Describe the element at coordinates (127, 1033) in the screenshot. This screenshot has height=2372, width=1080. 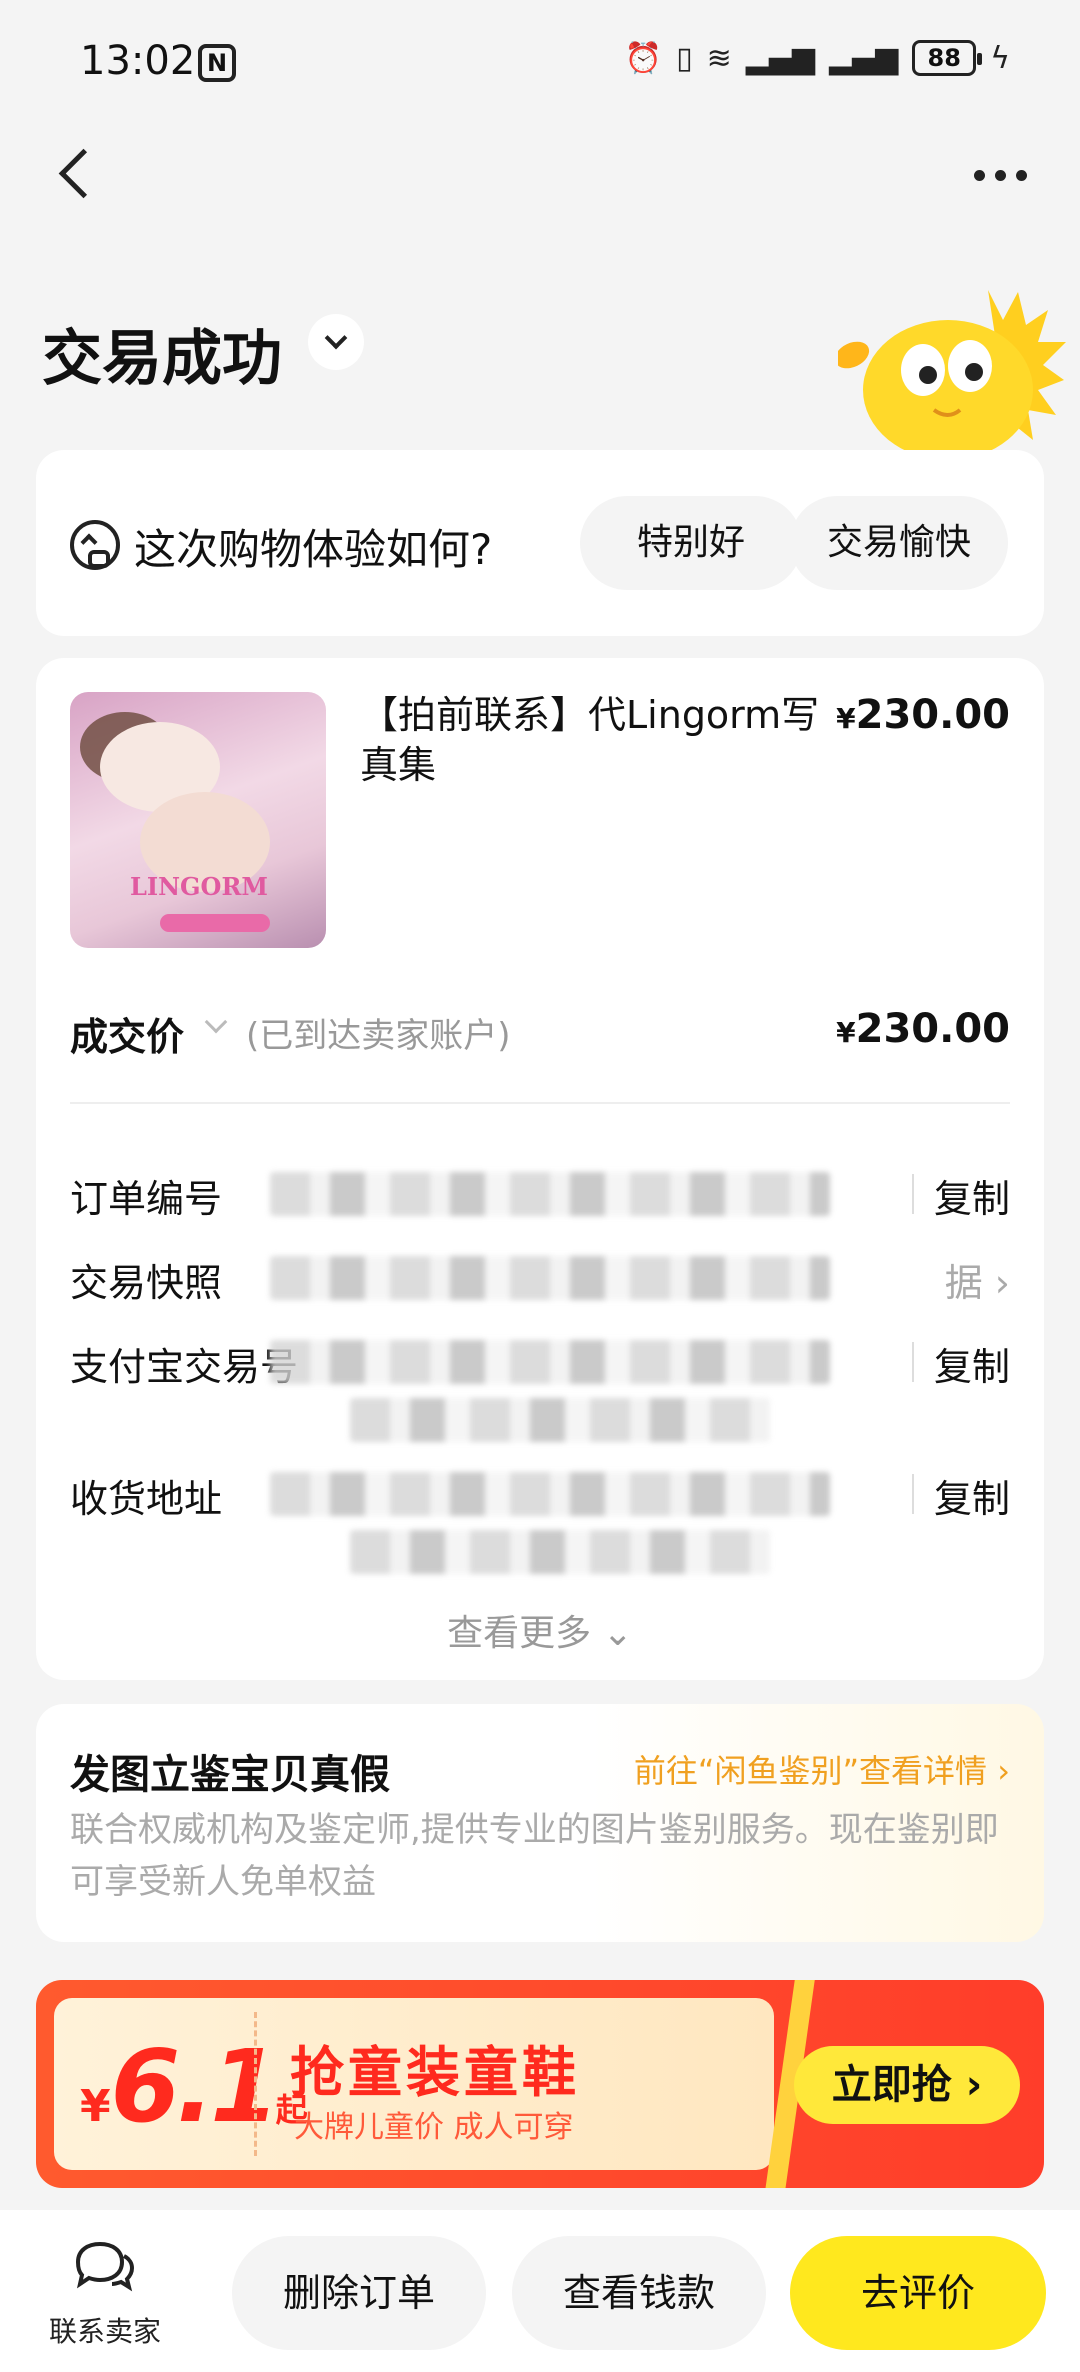
I see `deal-price-label: 成交价` at that location.